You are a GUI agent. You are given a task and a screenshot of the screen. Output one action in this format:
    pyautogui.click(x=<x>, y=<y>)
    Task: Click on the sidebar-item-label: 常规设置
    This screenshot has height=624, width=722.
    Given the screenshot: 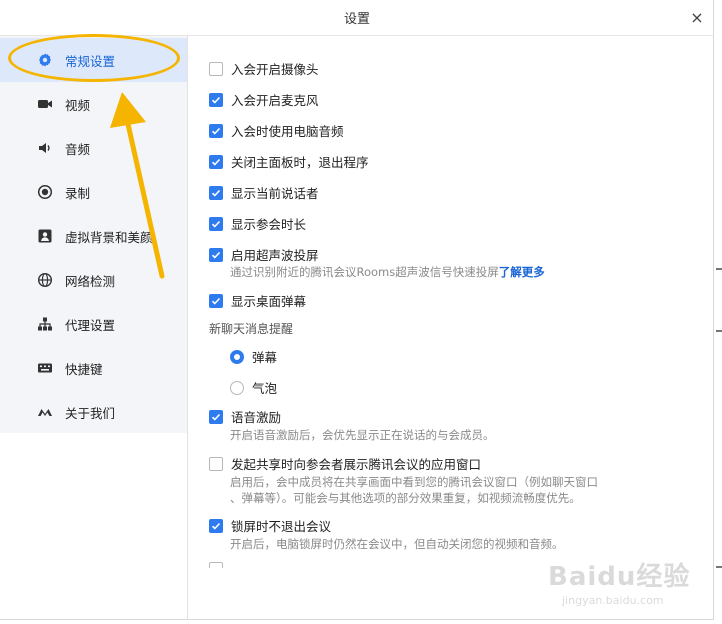 What is the action you would take?
    pyautogui.click(x=90, y=61)
    